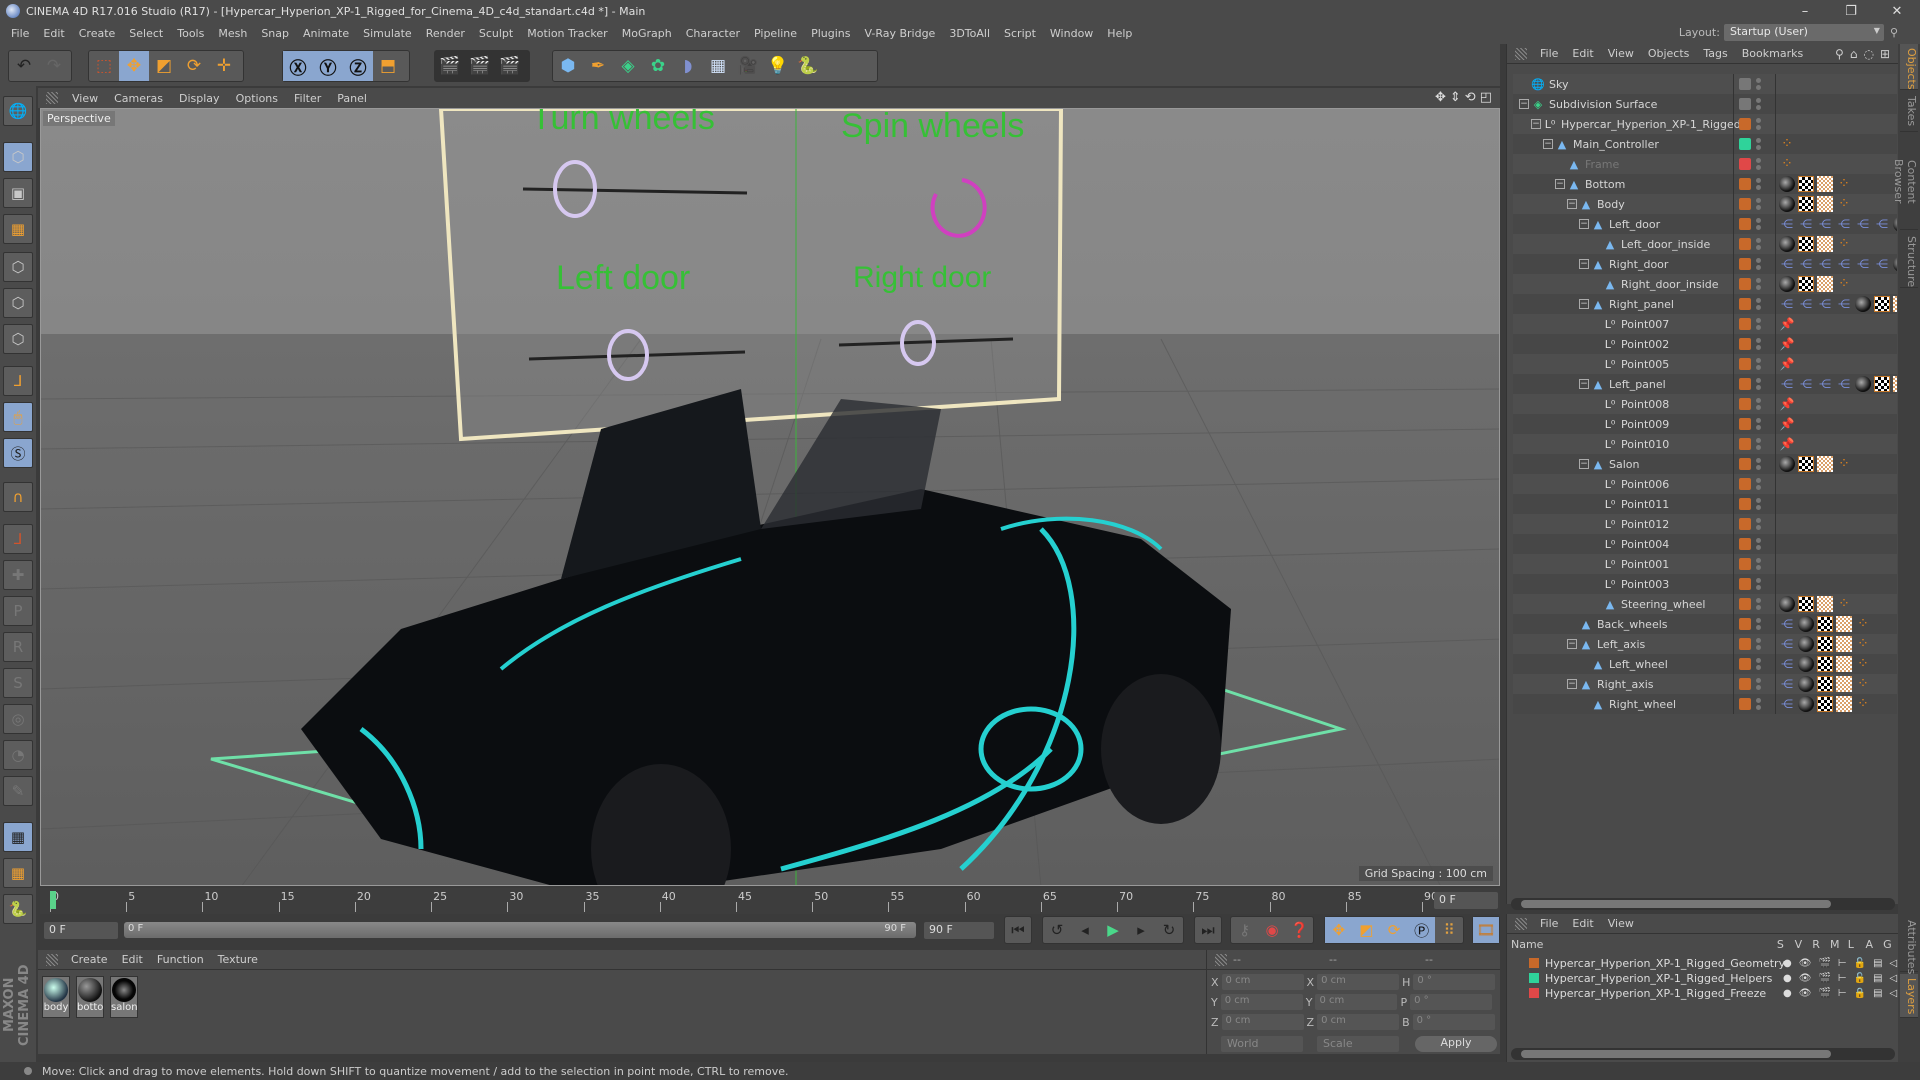 This screenshot has height=1080, width=1920. I want to click on object-row: − ▲ Left_door ⋲ ⋲ ⋲ ⋲ ⋲ ⋲, so click(1705, 224).